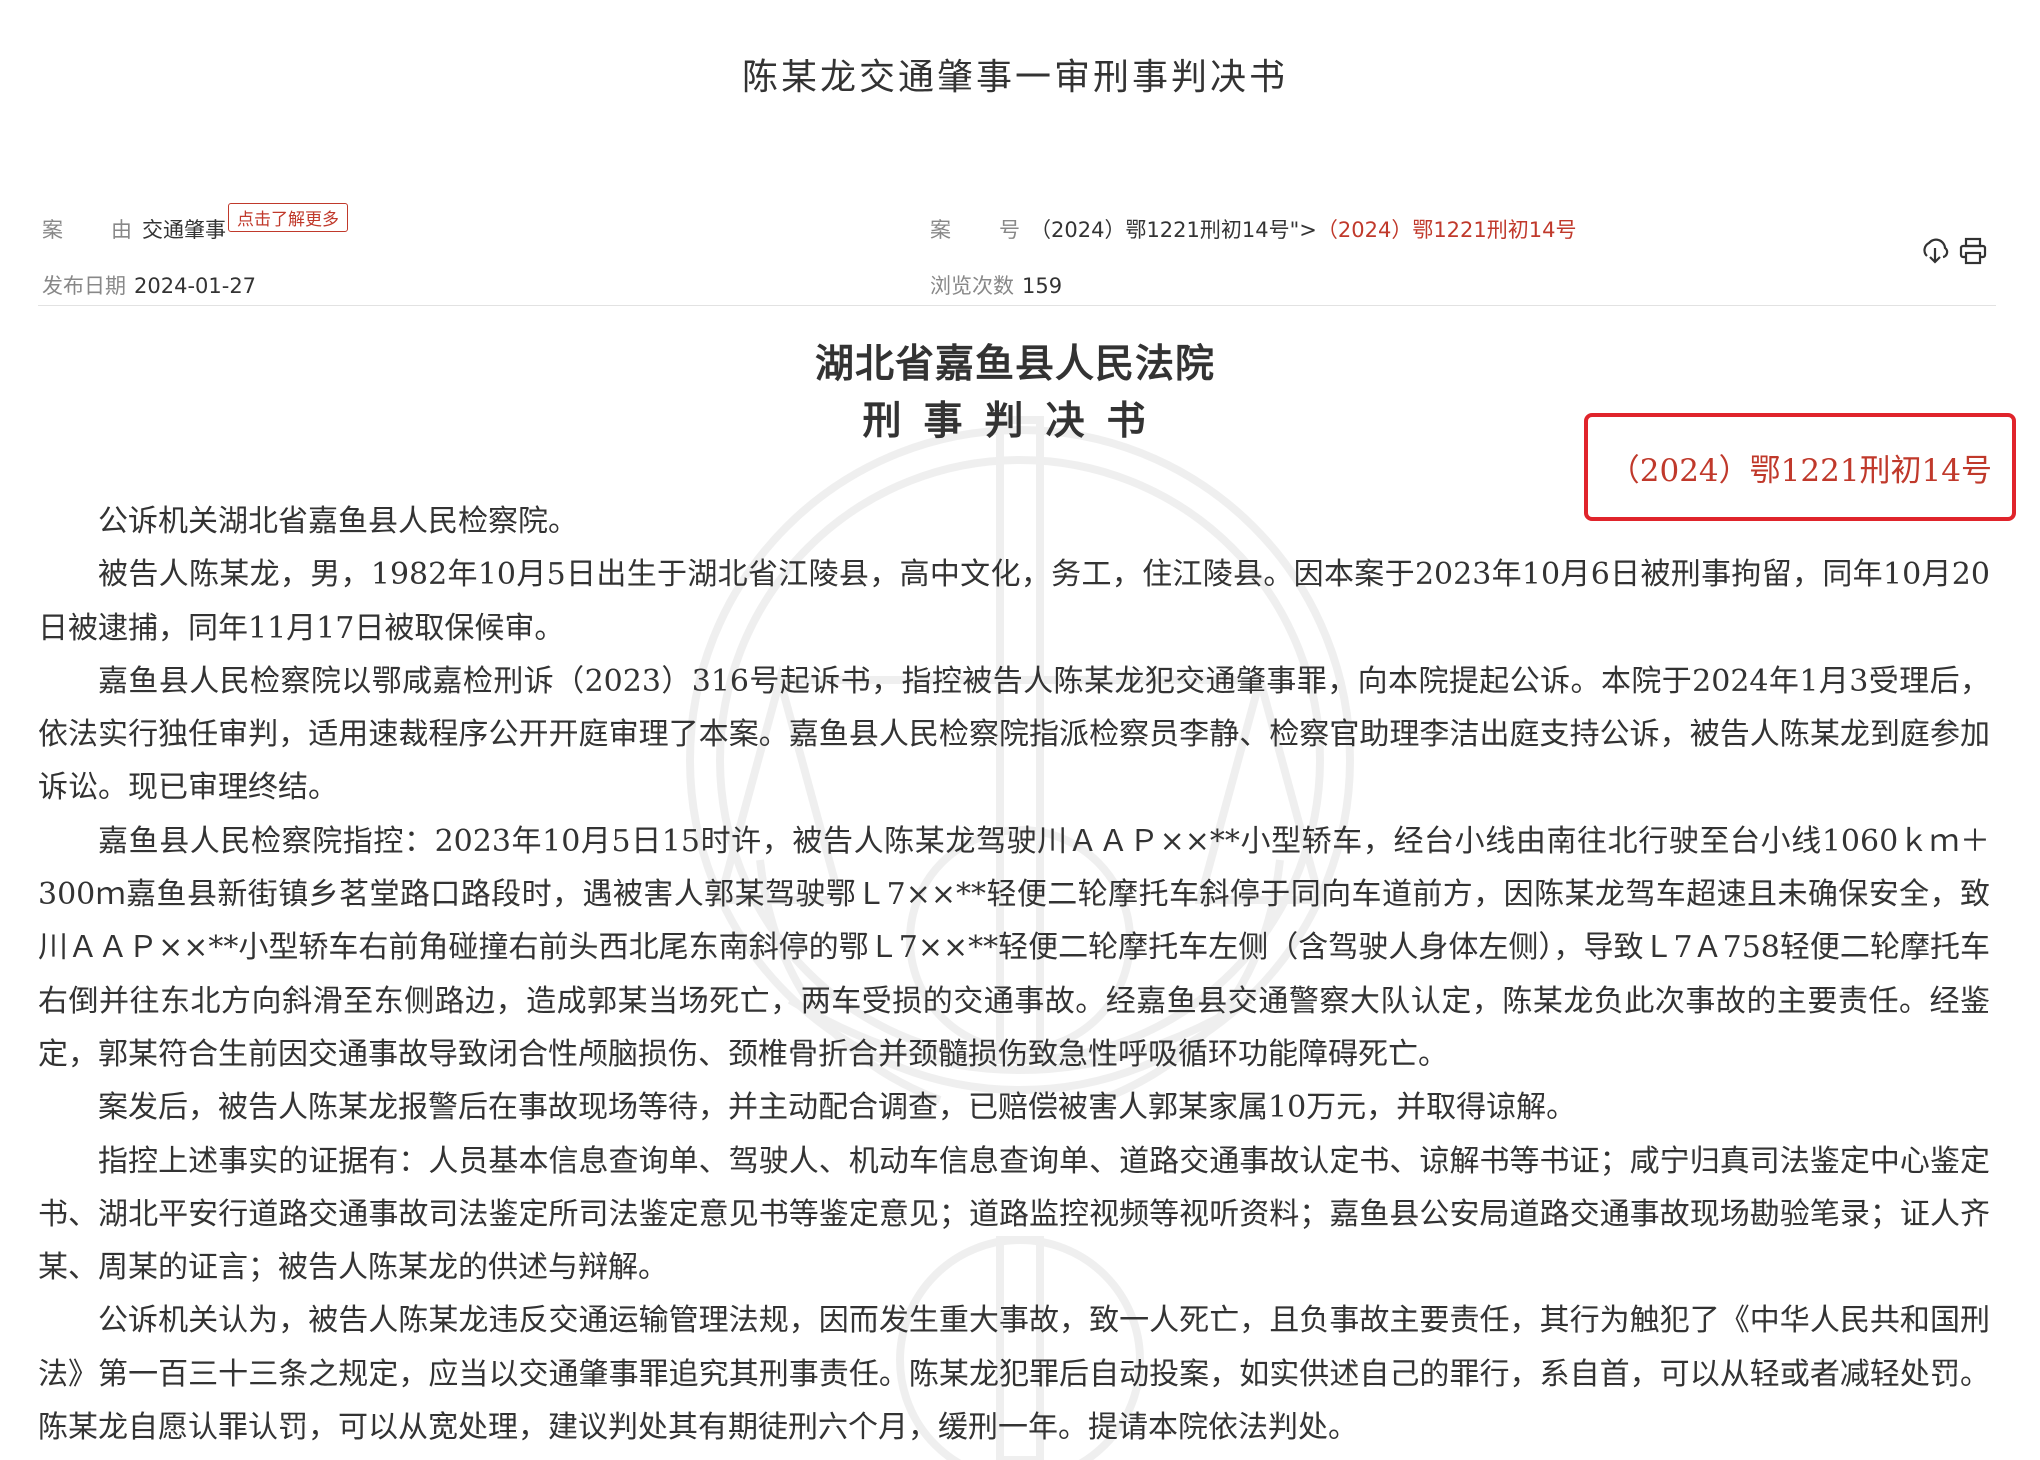 The width and height of the screenshot is (2040, 1460). What do you see at coordinates (288, 217) in the screenshot?
I see `learn-more-button: 点击了解更多` at bounding box center [288, 217].